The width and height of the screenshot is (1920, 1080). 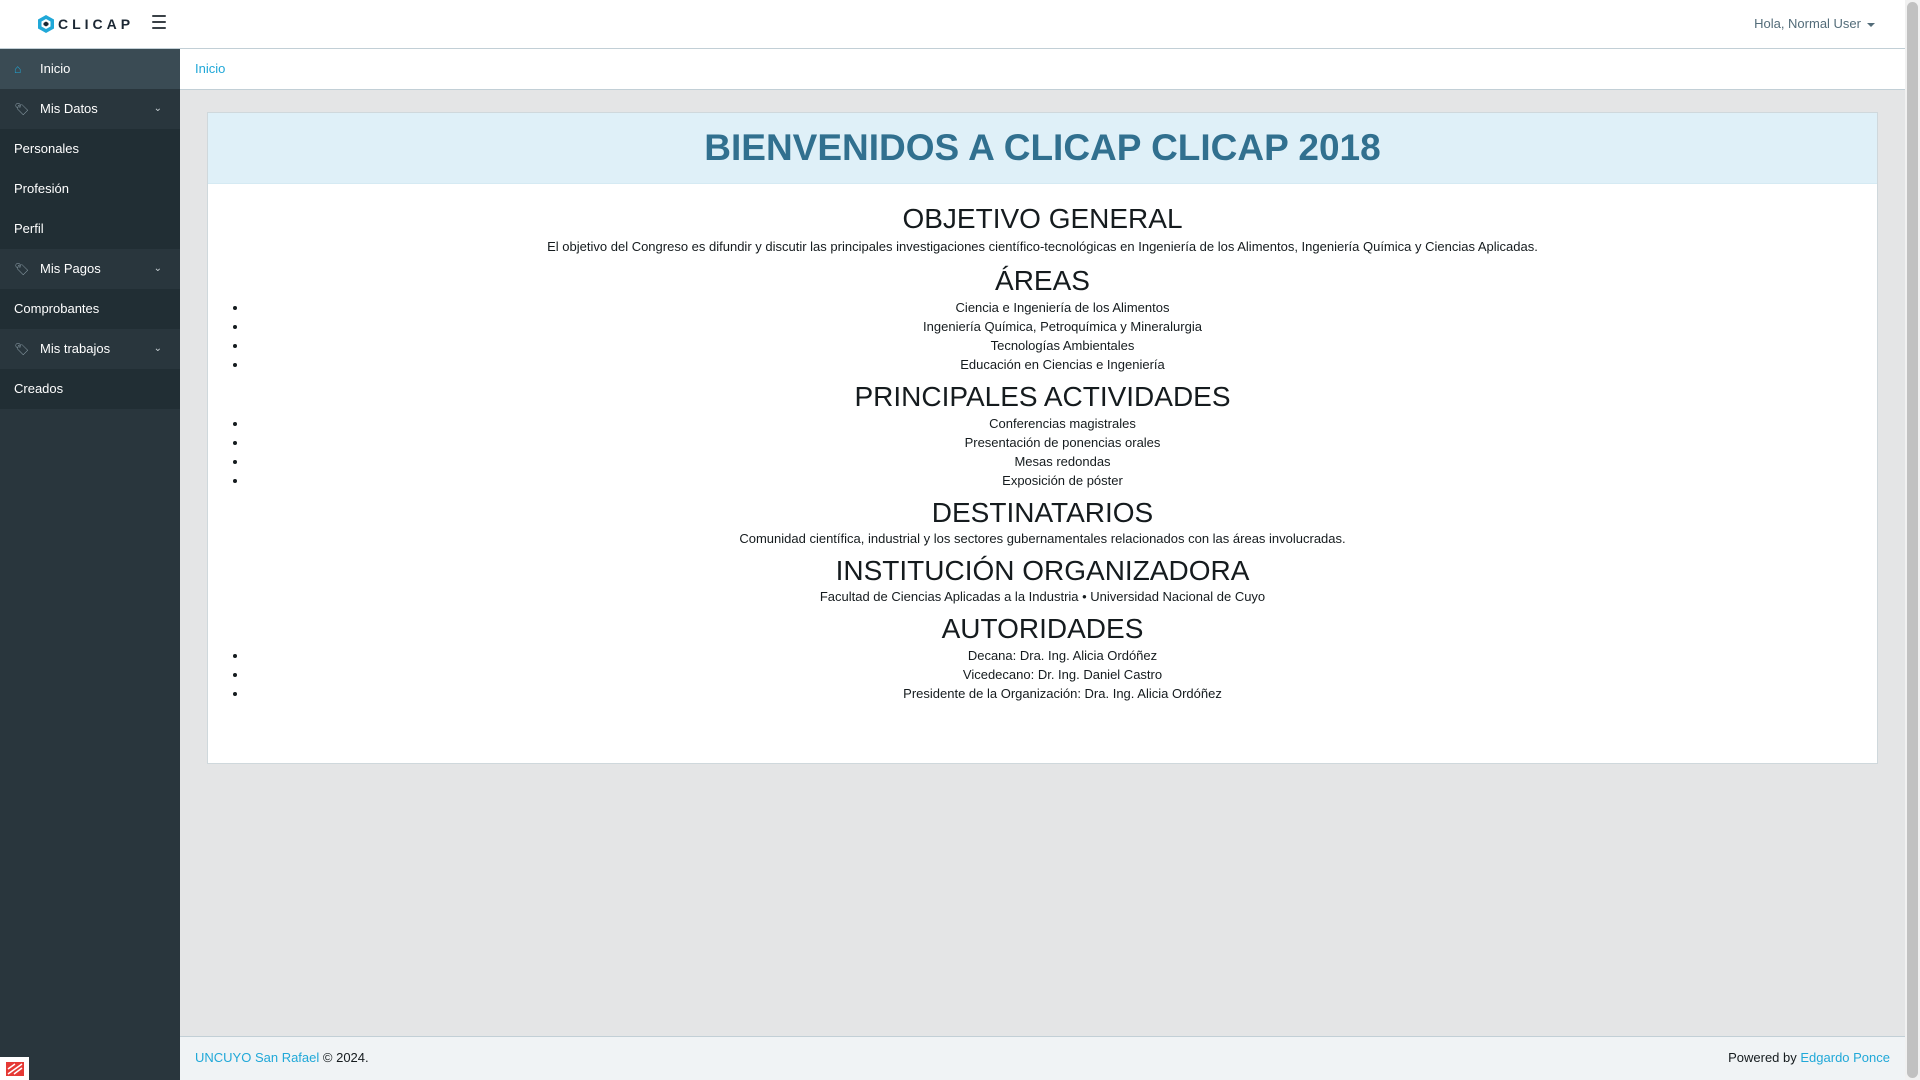 What do you see at coordinates (952, 24) in the screenshot?
I see `app-header: CLICAP Hola, Normal User` at bounding box center [952, 24].